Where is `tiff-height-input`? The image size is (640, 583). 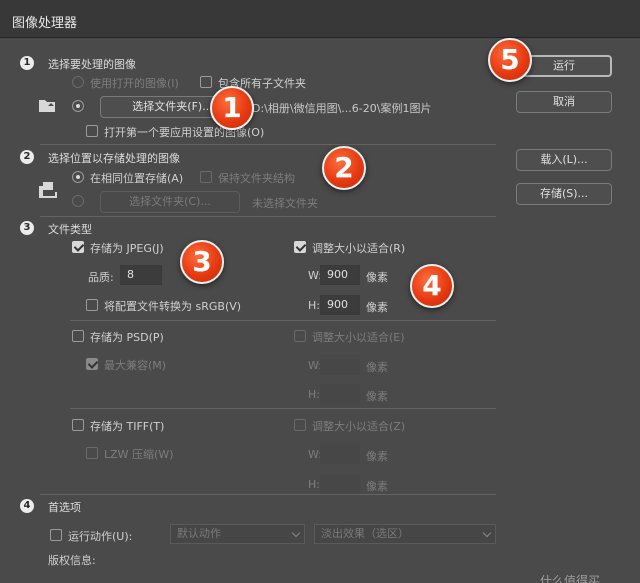 tiff-height-input is located at coordinates (340, 484).